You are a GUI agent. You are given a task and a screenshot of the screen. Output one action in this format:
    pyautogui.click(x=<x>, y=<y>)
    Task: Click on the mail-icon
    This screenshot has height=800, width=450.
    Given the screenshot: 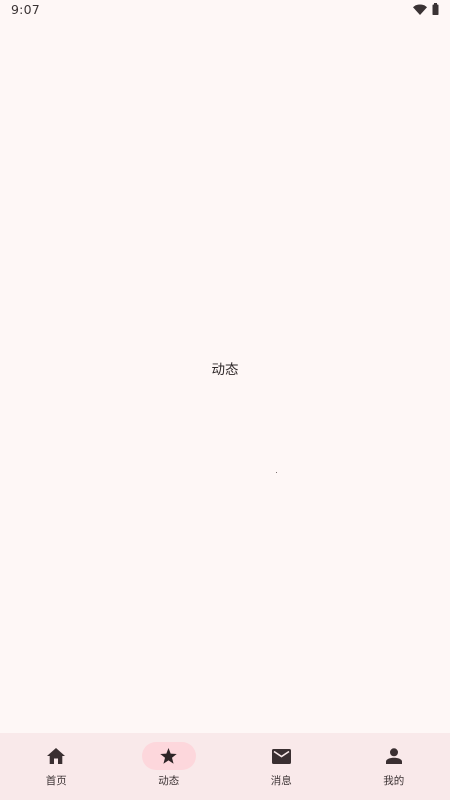 What is the action you would take?
    pyautogui.click(x=281, y=756)
    